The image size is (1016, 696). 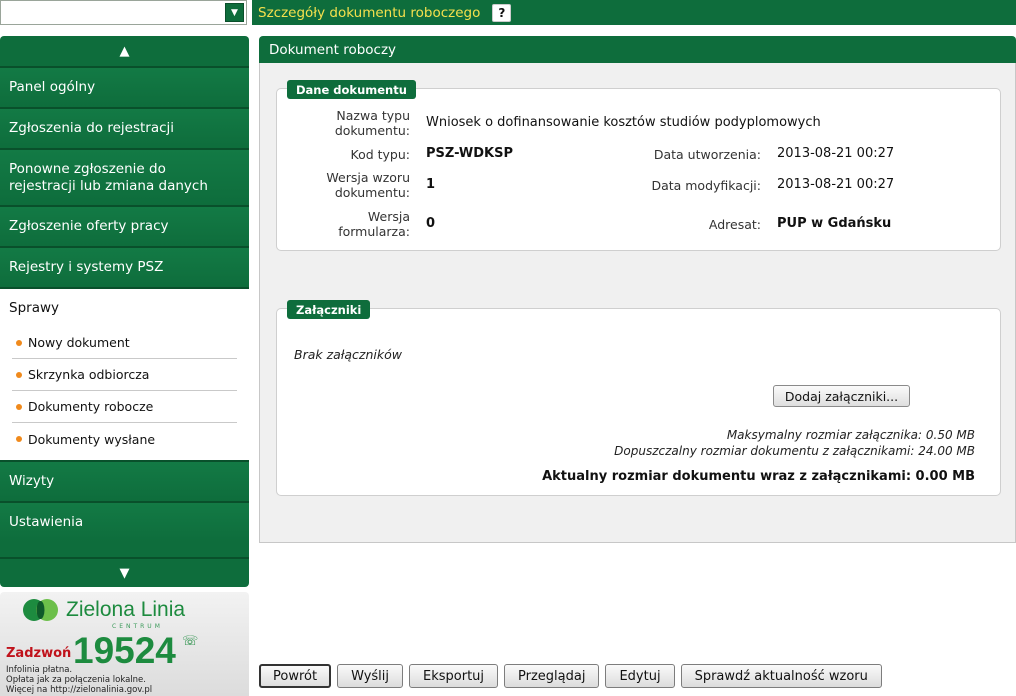 I want to click on page-header-bar: Szczegóły dokumentu roboczego ?, so click(x=634, y=12).